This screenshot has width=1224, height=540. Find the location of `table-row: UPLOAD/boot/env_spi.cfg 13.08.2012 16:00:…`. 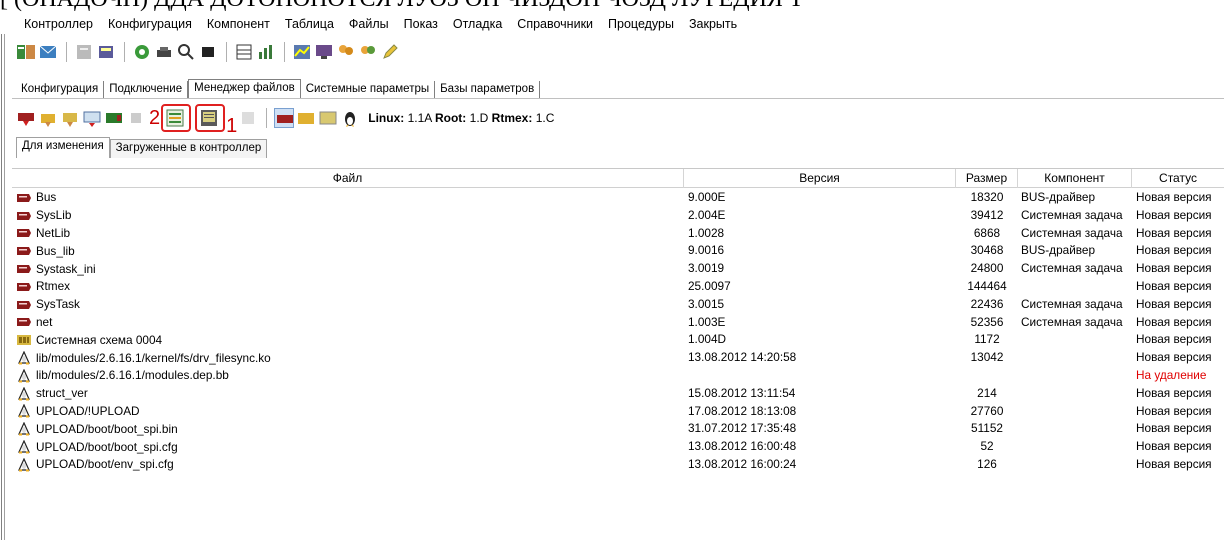

table-row: UPLOAD/boot/env_spi.cfg 13.08.2012 16:00:… is located at coordinates (618, 465).